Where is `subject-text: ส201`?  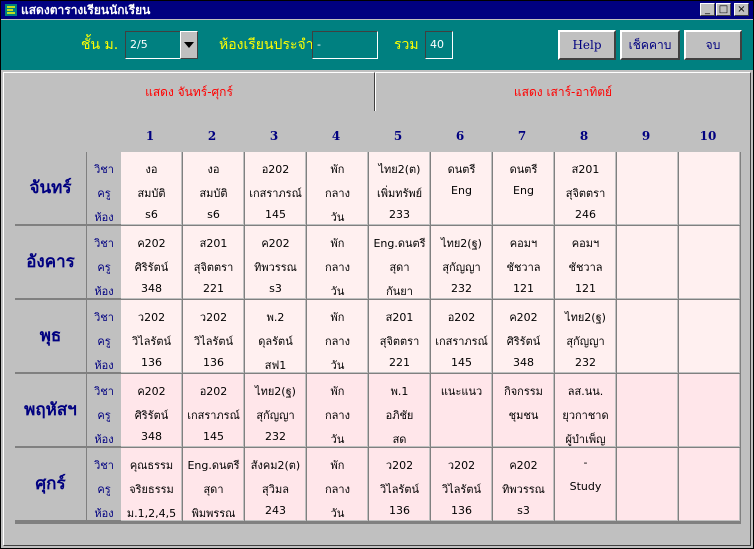 subject-text: ส201 is located at coordinates (399, 317).